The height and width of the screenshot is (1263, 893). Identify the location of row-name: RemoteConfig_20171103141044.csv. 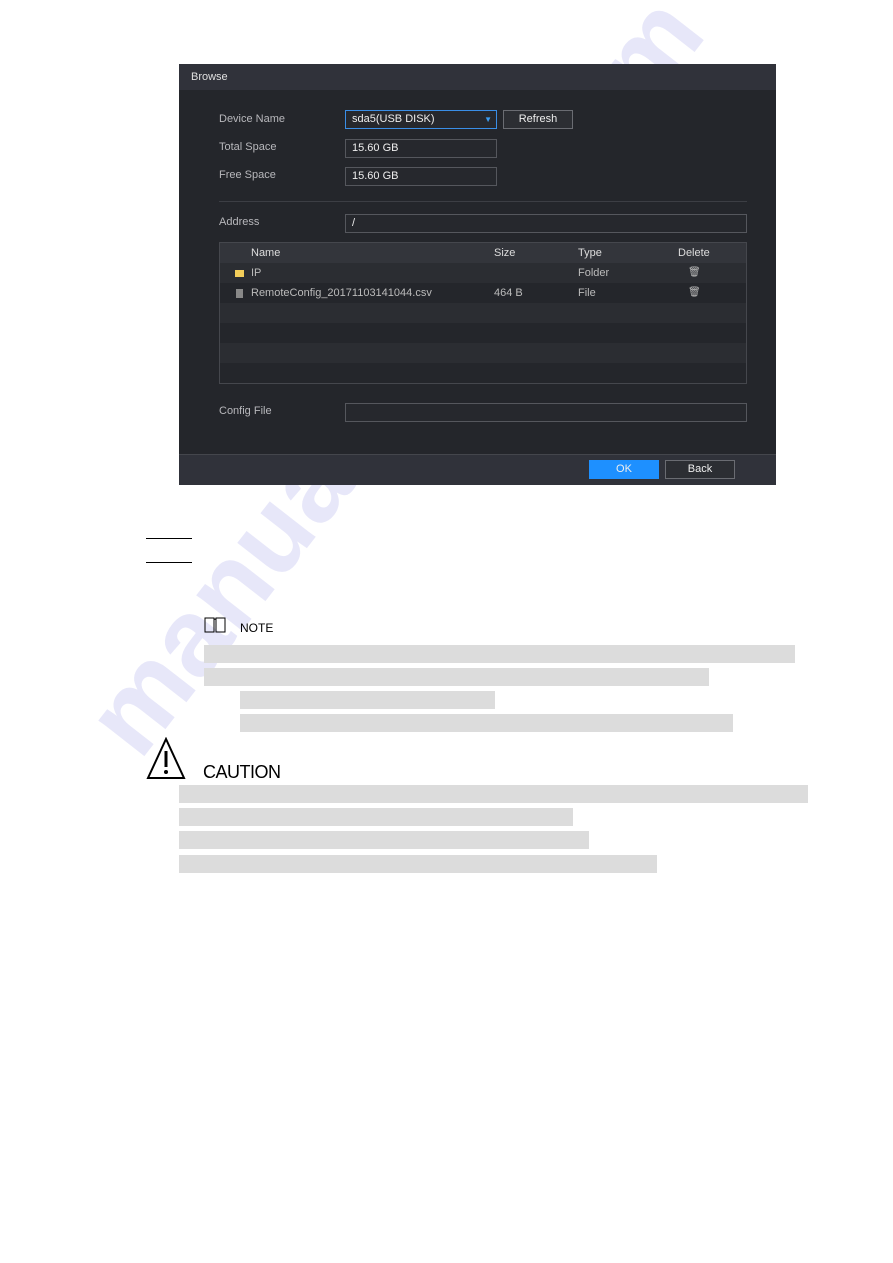
(341, 293).